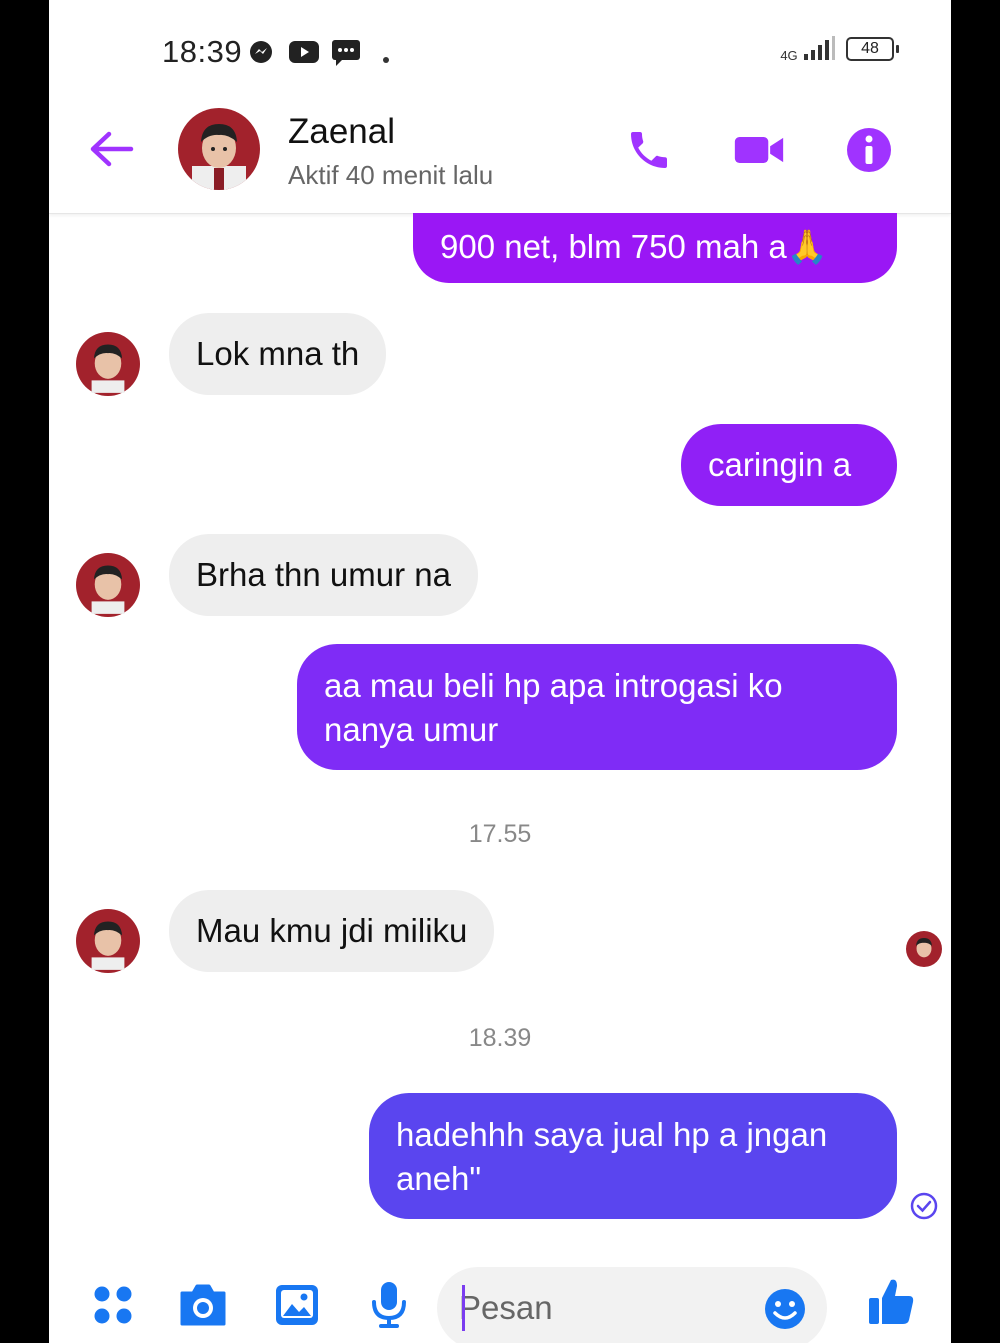  I want to click on messenger-icon, so click(261, 54).